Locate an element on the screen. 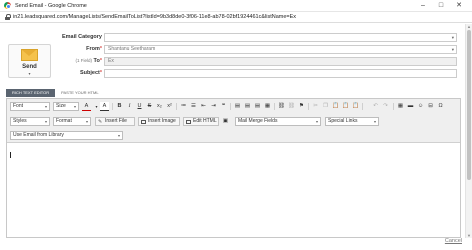 Image resolution: width=472 pixels, height=250 pixels. close-button: ✕ is located at coordinates (459, 6).